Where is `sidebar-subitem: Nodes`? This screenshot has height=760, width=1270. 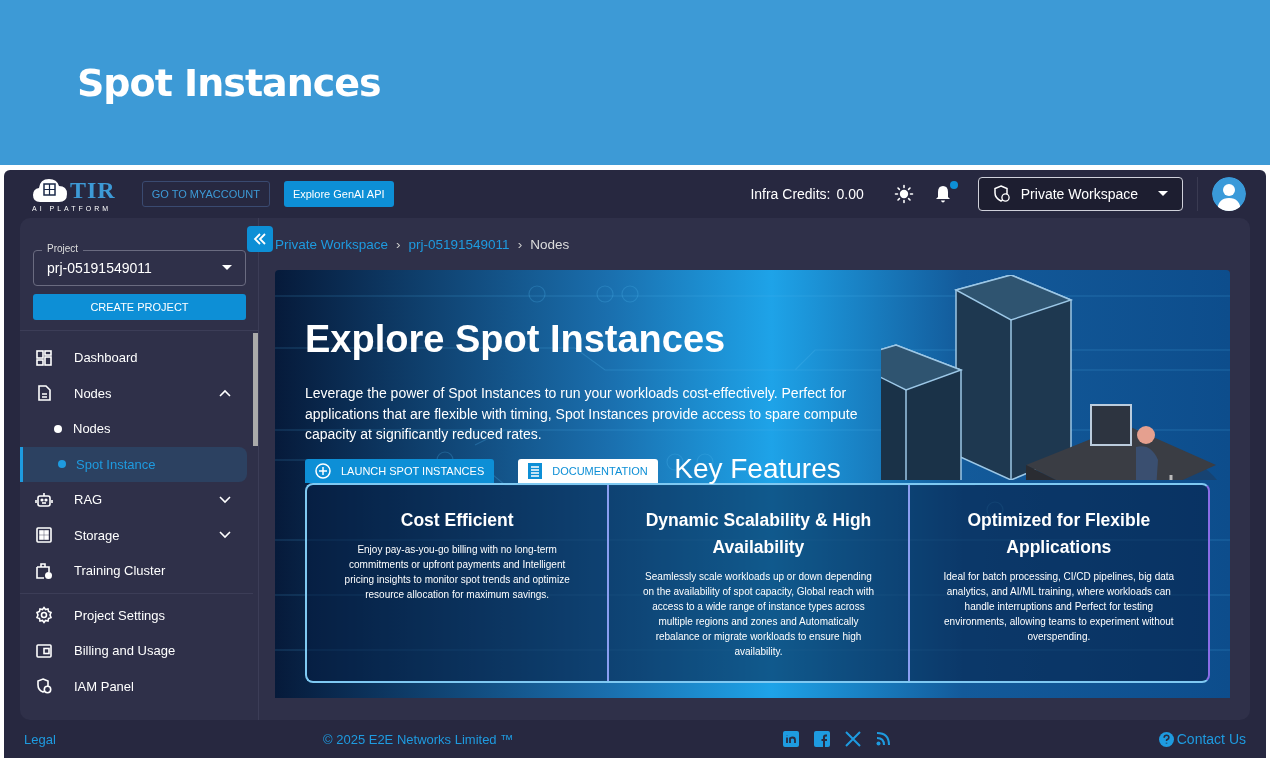 sidebar-subitem: Nodes is located at coordinates (133, 429).